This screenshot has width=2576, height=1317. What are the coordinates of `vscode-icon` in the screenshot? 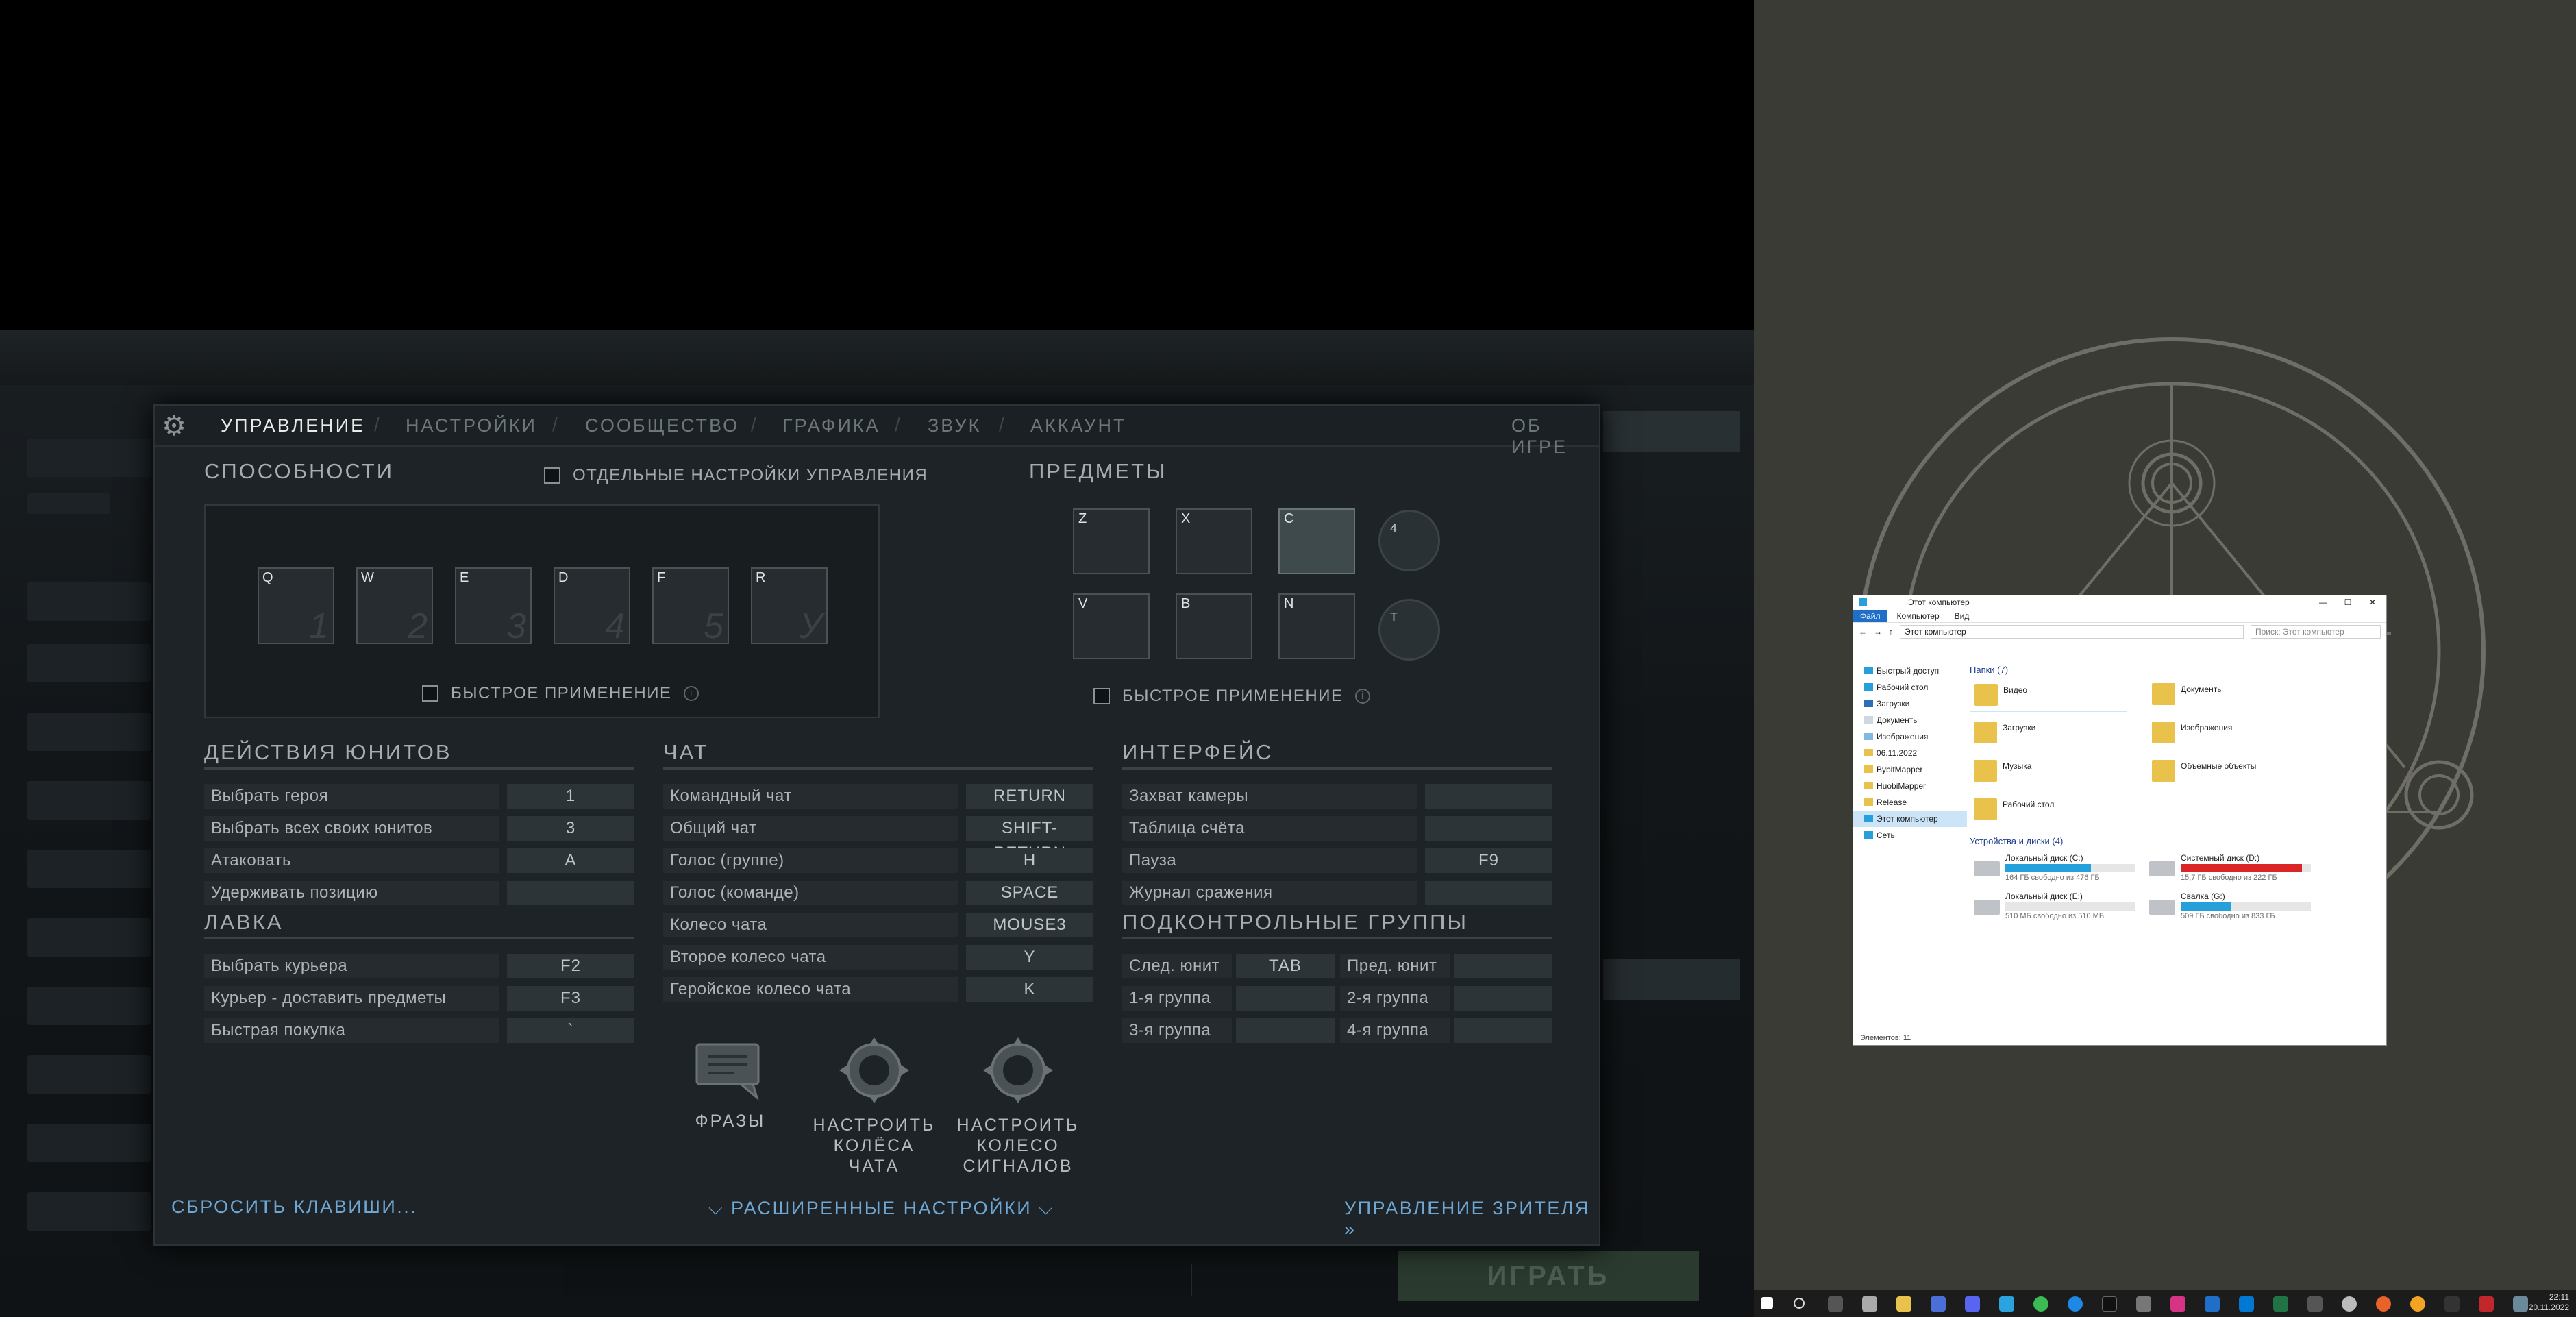 It's located at (2246, 1304).